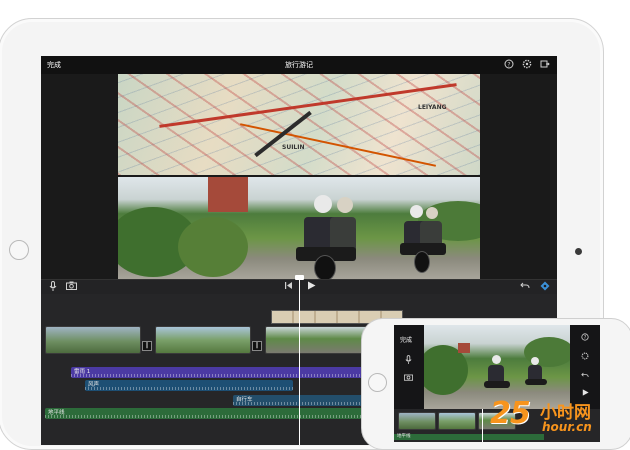 This screenshot has height=450, width=630. I want to click on map-road, so click(308, 105).